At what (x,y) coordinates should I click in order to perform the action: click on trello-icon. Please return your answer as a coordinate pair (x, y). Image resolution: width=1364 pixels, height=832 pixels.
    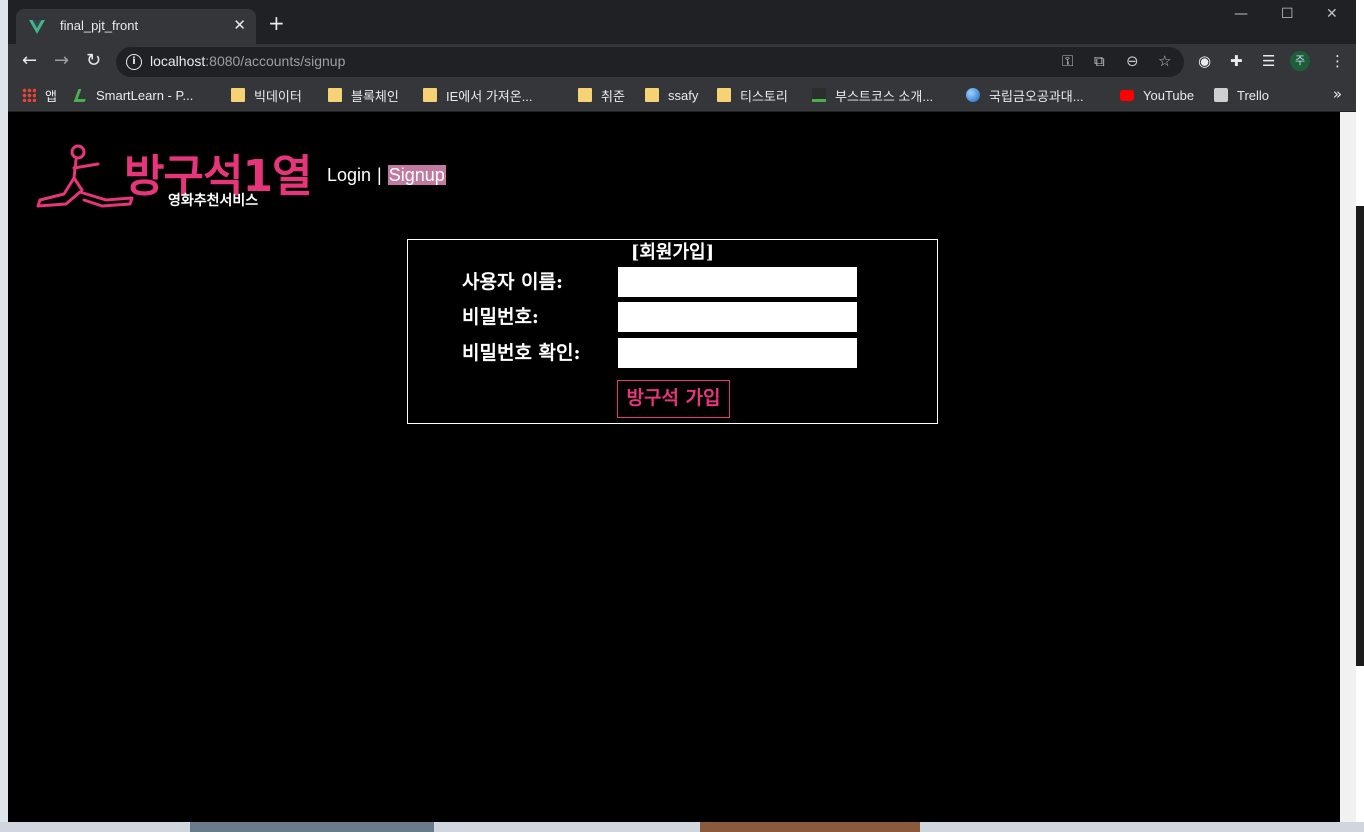
    Looking at the image, I should click on (1221, 95).